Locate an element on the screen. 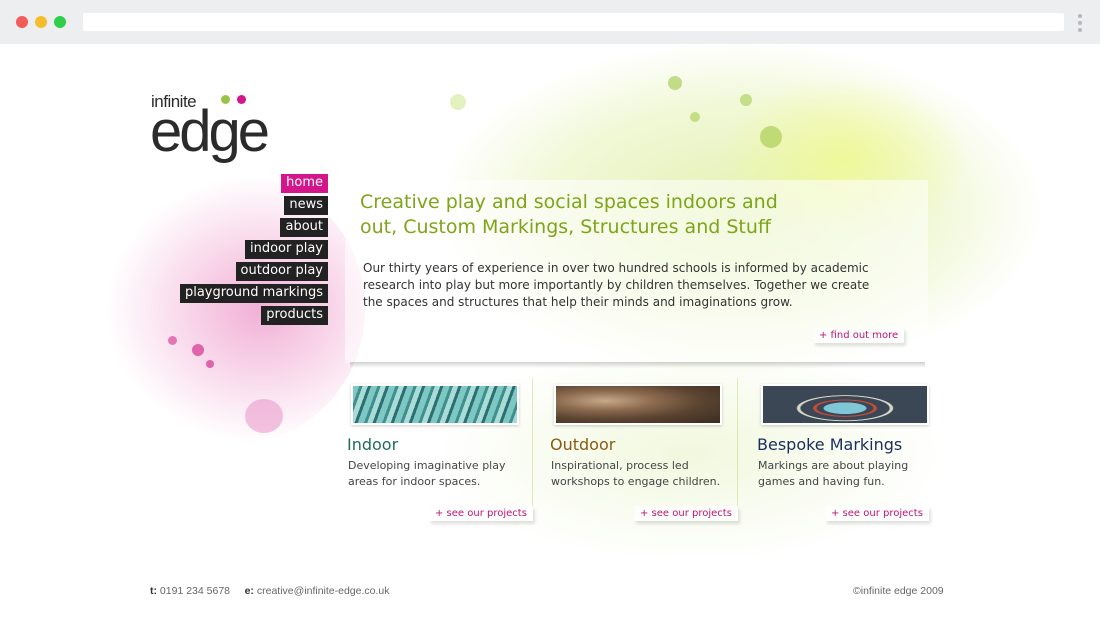 This screenshot has width=1100, height=640. logo-dot-lime is located at coordinates (225, 99).